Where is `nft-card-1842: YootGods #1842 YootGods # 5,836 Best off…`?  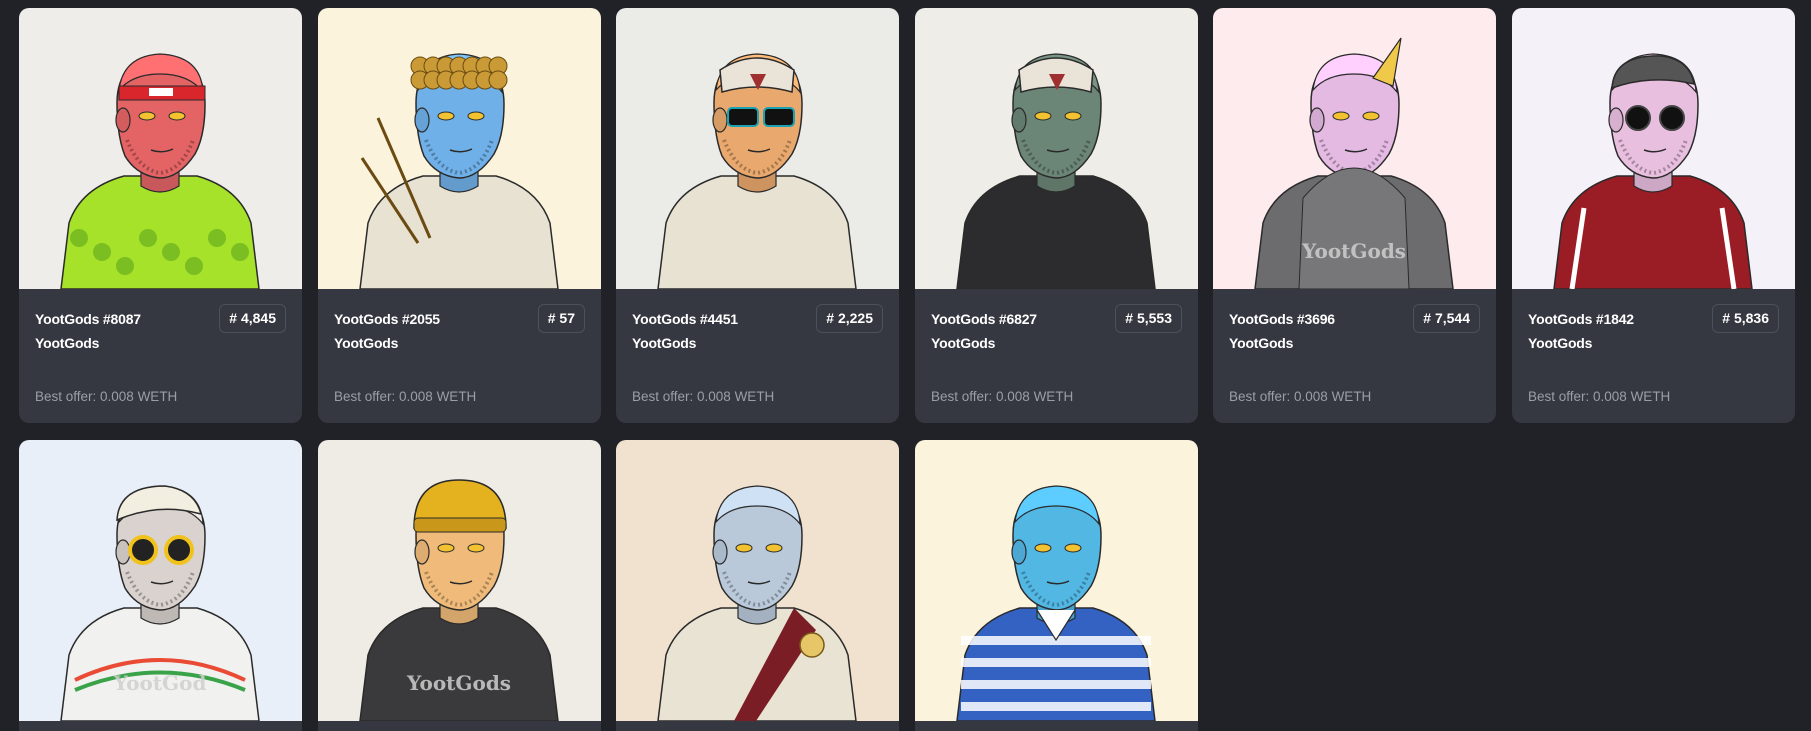 nft-card-1842: YootGods #1842 YootGods # 5,836 Best off… is located at coordinates (1653, 215).